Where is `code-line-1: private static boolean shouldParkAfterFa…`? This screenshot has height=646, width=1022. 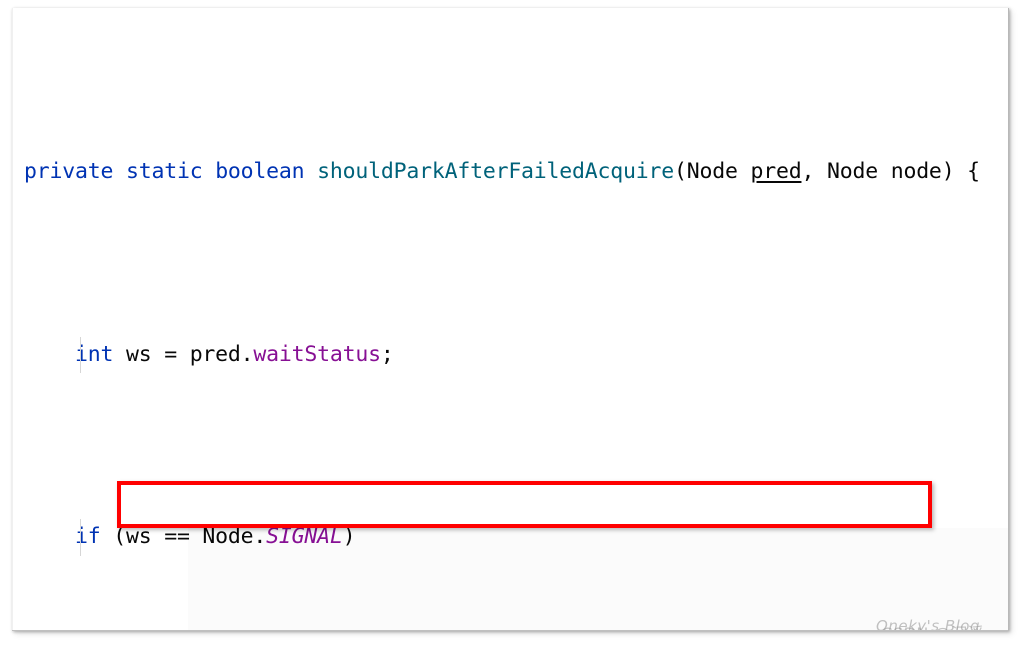 code-line-1: private static boolean shouldParkAfterFa… is located at coordinates (510, 172).